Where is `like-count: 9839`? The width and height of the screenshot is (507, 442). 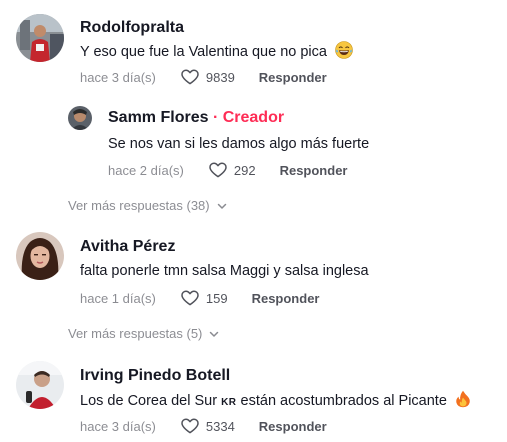
like-count: 9839 is located at coordinates (220, 77).